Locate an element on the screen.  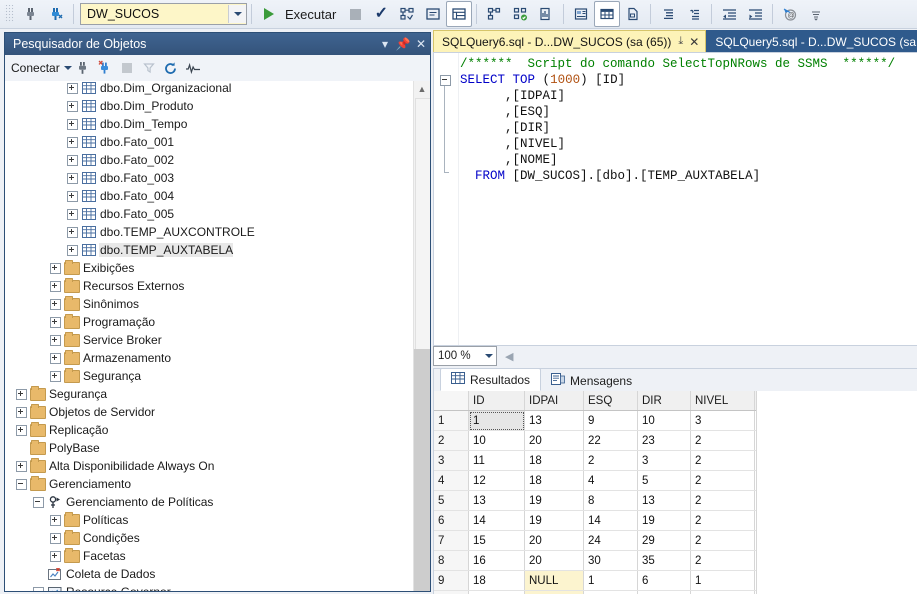
tree-node: dbo.TEMP_AUXCONTROLE is located at coordinates (209, 232).